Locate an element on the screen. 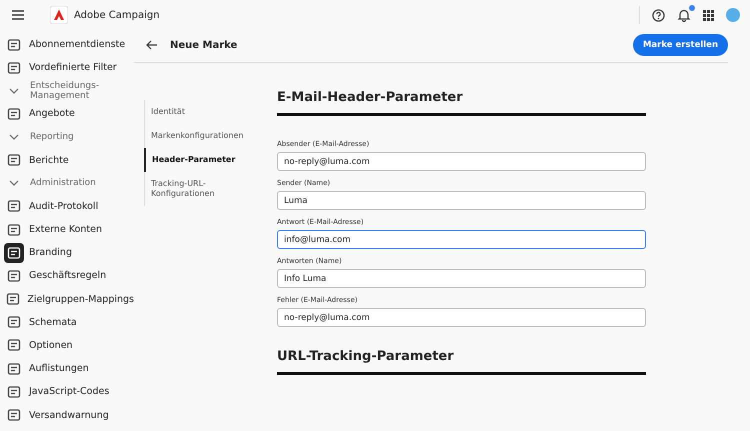 The image size is (750, 431). sidebar-item: Externe Konten is located at coordinates (70, 230).